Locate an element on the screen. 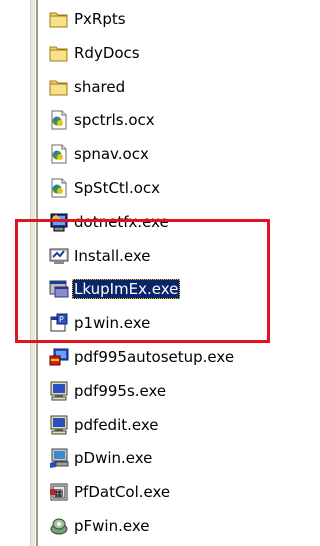 This screenshot has height=546, width=320. data-collector-icon: ▦ is located at coordinates (59, 492).